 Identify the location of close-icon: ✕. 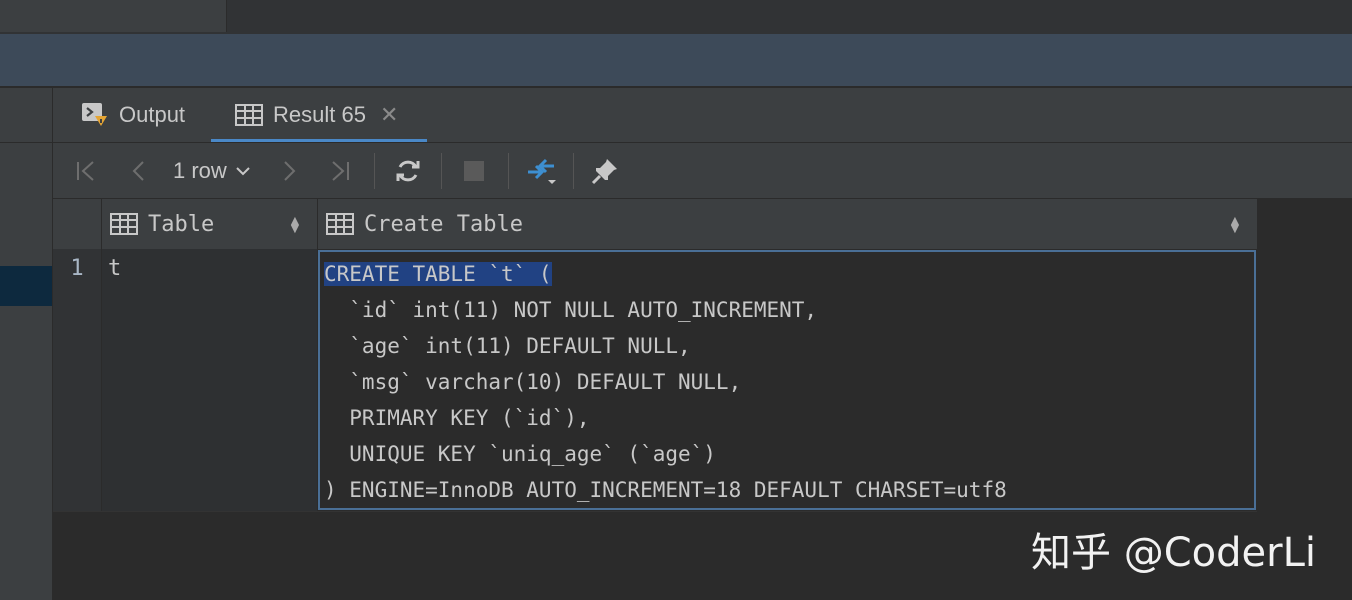
(389, 115).